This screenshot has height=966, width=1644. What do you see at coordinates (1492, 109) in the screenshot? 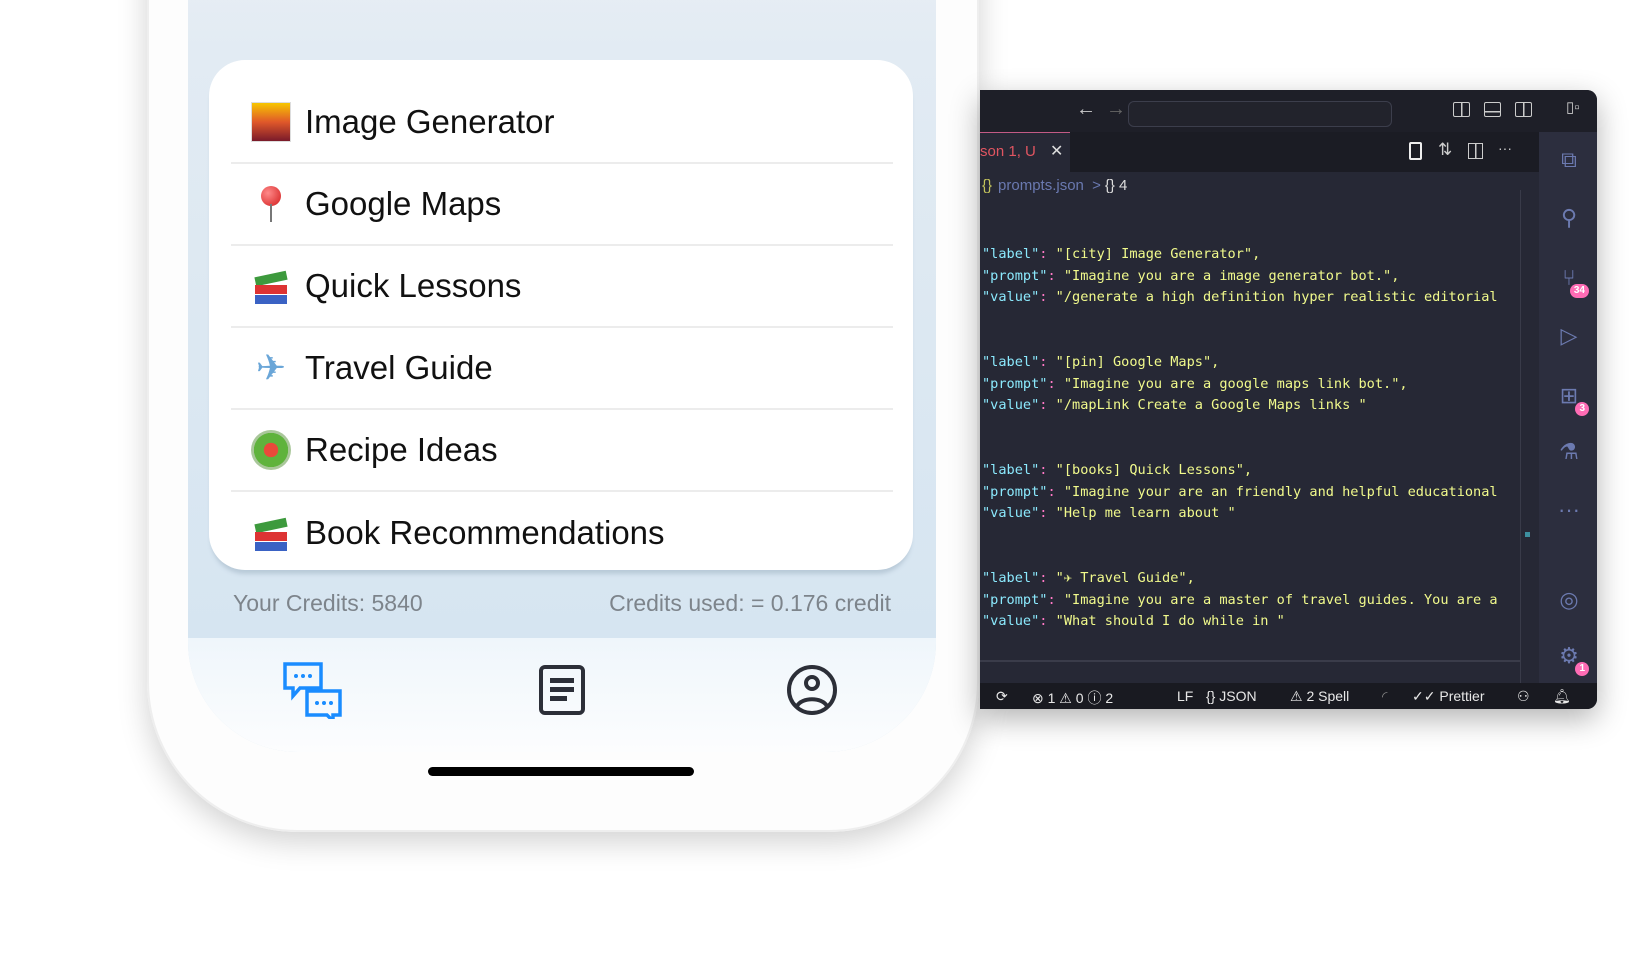
I see `toggle-panel-icon` at bounding box center [1492, 109].